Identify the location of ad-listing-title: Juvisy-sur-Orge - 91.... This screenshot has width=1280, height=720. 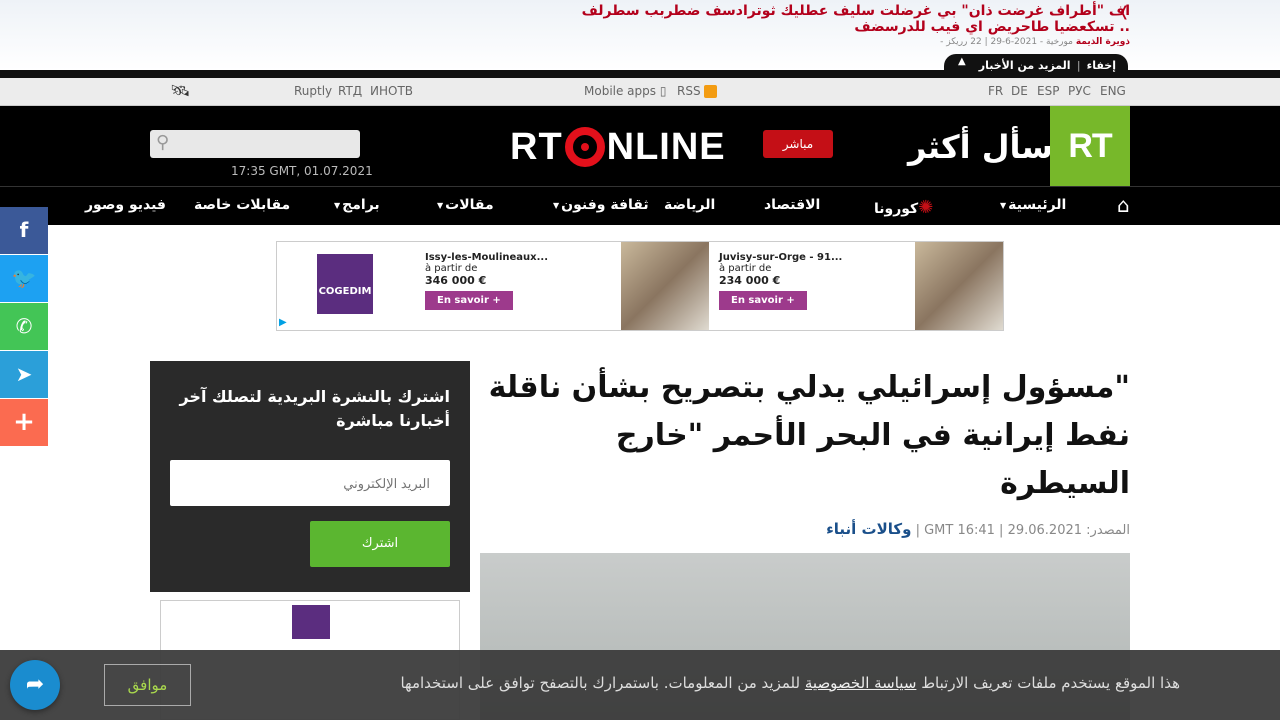
(781, 257).